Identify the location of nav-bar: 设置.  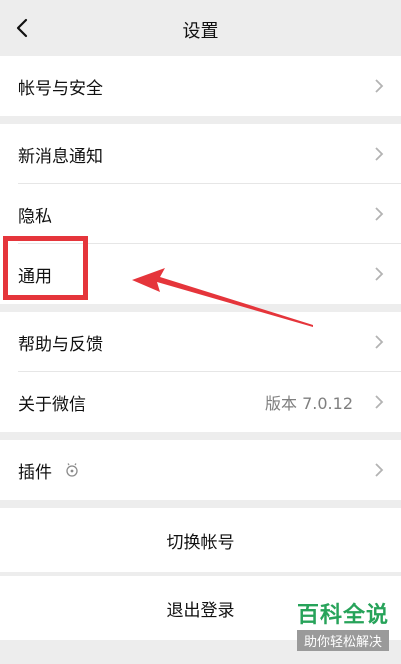
(200, 28).